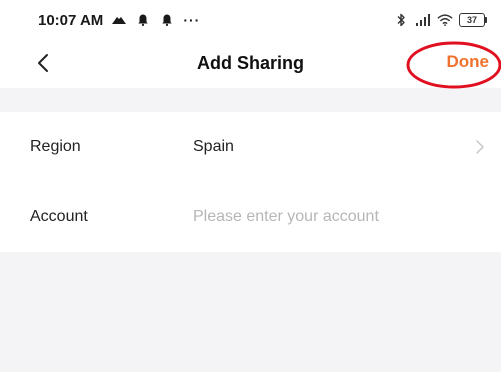 Image resolution: width=501 pixels, height=372 pixels. Describe the element at coordinates (71, 20) in the screenshot. I see `status-time: 10:07 AM` at that location.